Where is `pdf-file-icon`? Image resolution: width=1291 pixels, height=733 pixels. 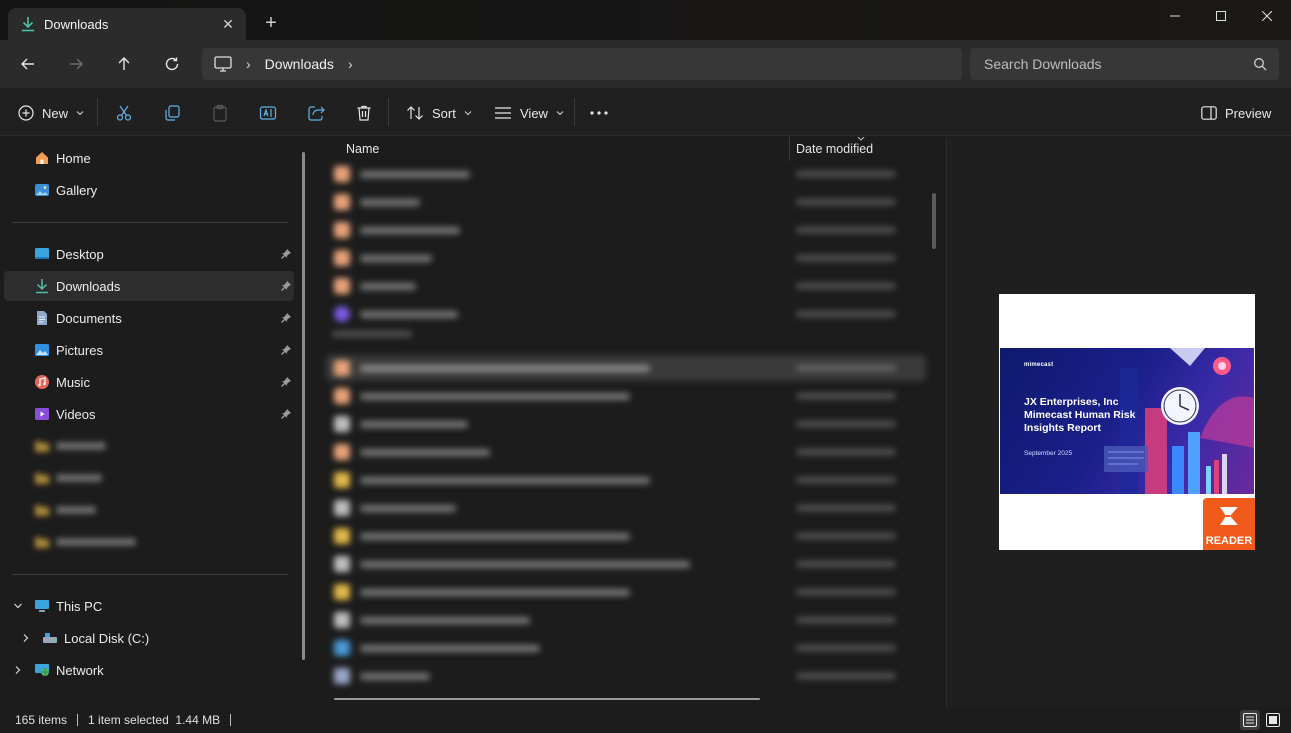
pdf-file-icon is located at coordinates (342, 396).